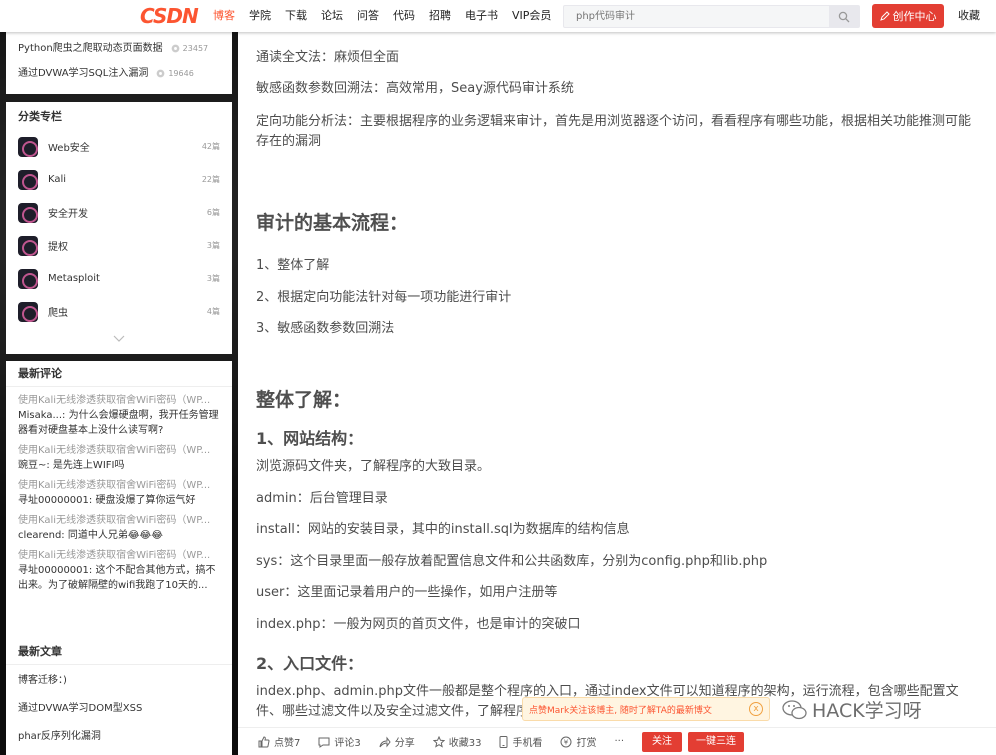 The width and height of the screenshot is (996, 755). What do you see at coordinates (119, 146) in the screenshot?
I see `category-item: Web安全 42篇` at bounding box center [119, 146].